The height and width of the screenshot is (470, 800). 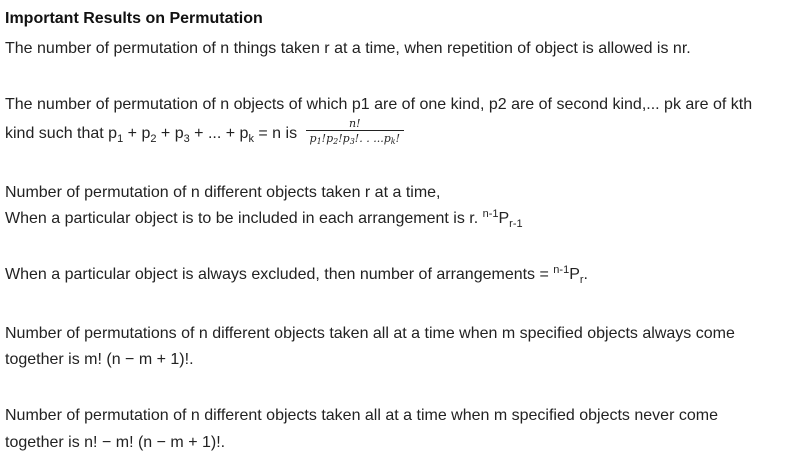 I want to click on result-6-line-2: together is n! − m! (n − m + 1)!., so click(x=115, y=442).